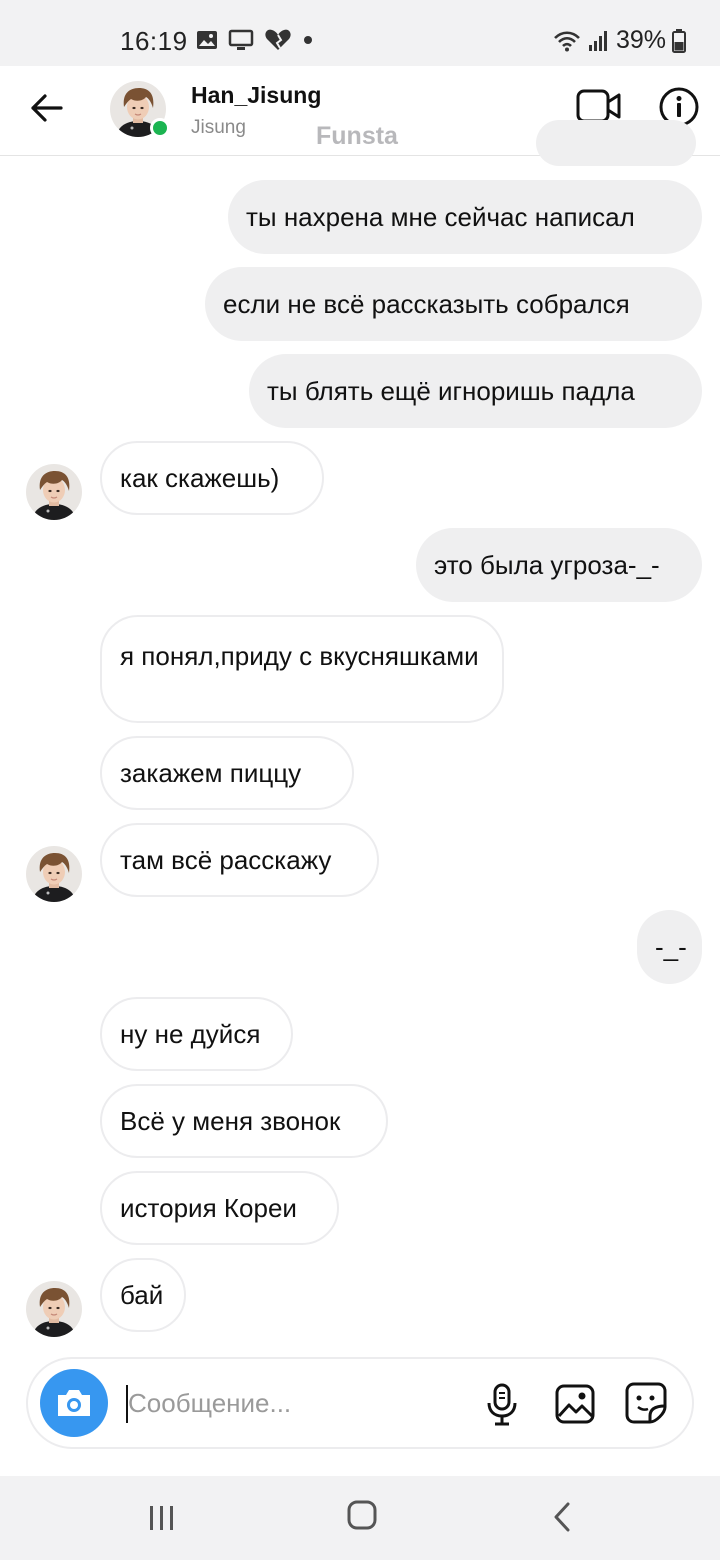 The width and height of the screenshot is (720, 1560). I want to click on microphone-icon, so click(502, 1404).